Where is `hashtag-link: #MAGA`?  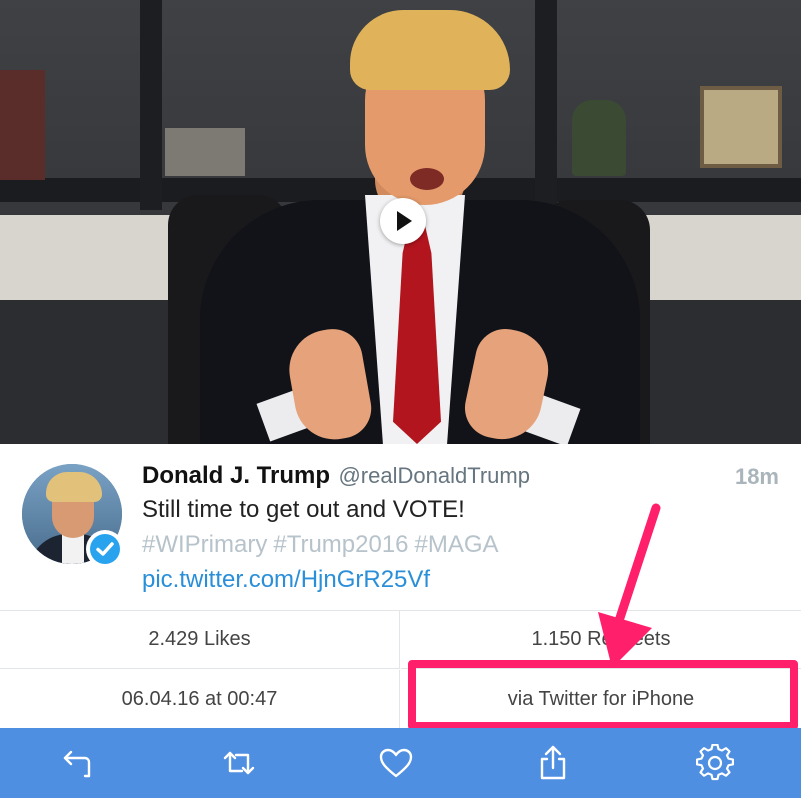 hashtag-link: #MAGA is located at coordinates (457, 544).